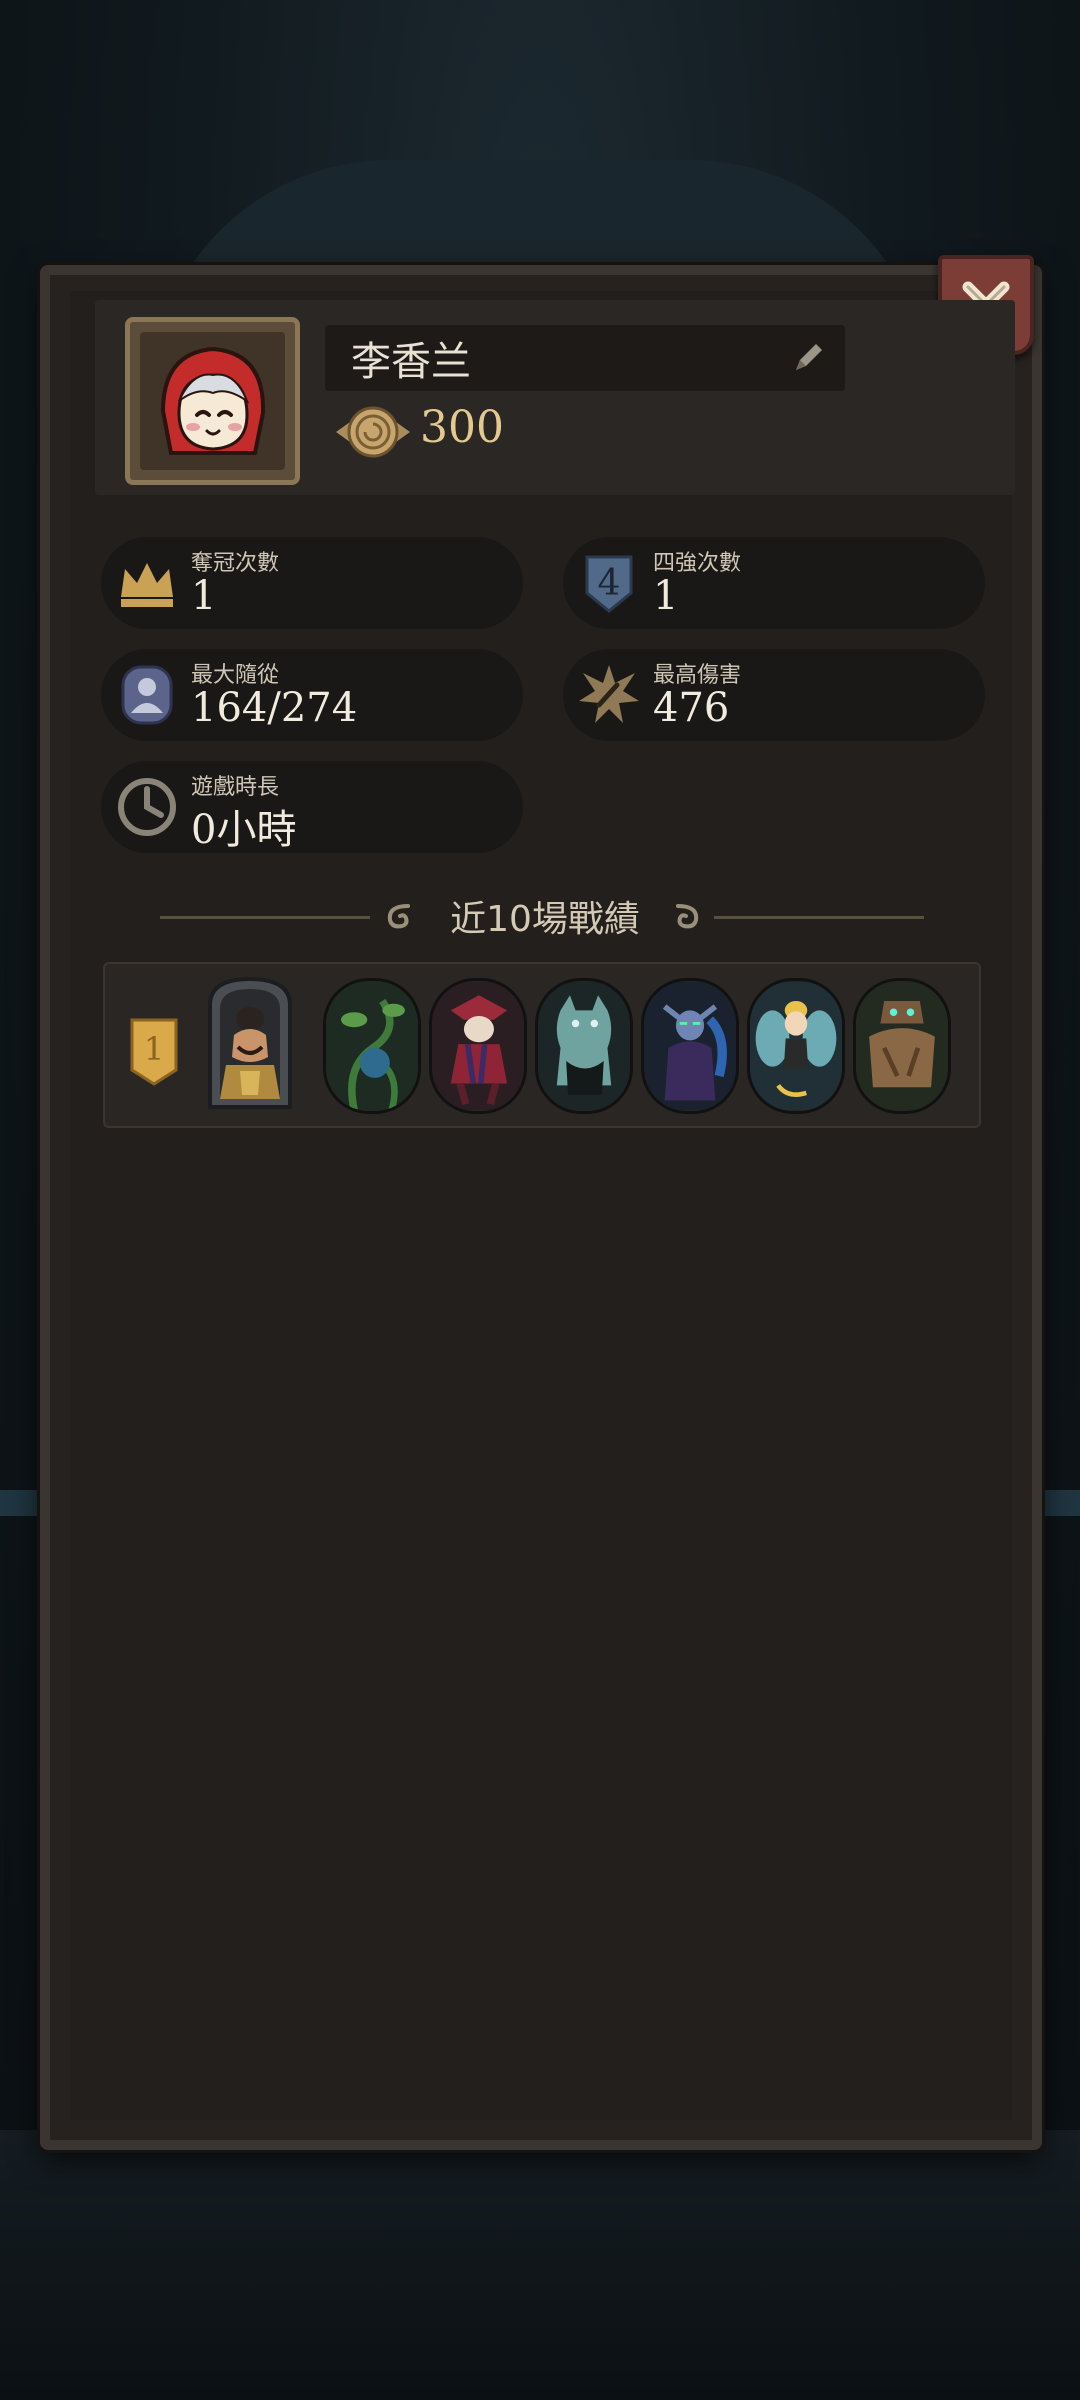 Image resolution: width=1080 pixels, height=2400 pixels. Describe the element at coordinates (774, 695) in the screenshot. I see `stat-max-damage: 最高傷害 476` at that location.